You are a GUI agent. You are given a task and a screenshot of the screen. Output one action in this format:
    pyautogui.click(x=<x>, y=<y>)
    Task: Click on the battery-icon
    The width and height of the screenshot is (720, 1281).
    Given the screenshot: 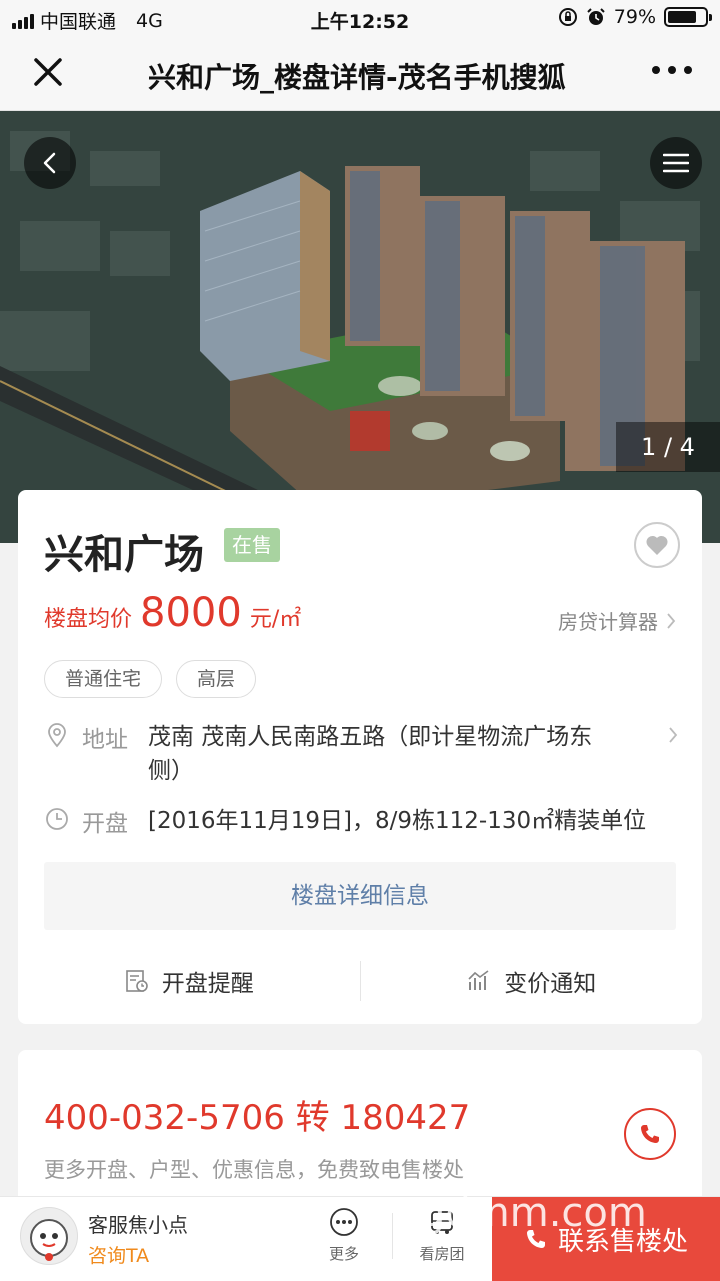 What is the action you would take?
    pyautogui.click(x=688, y=17)
    